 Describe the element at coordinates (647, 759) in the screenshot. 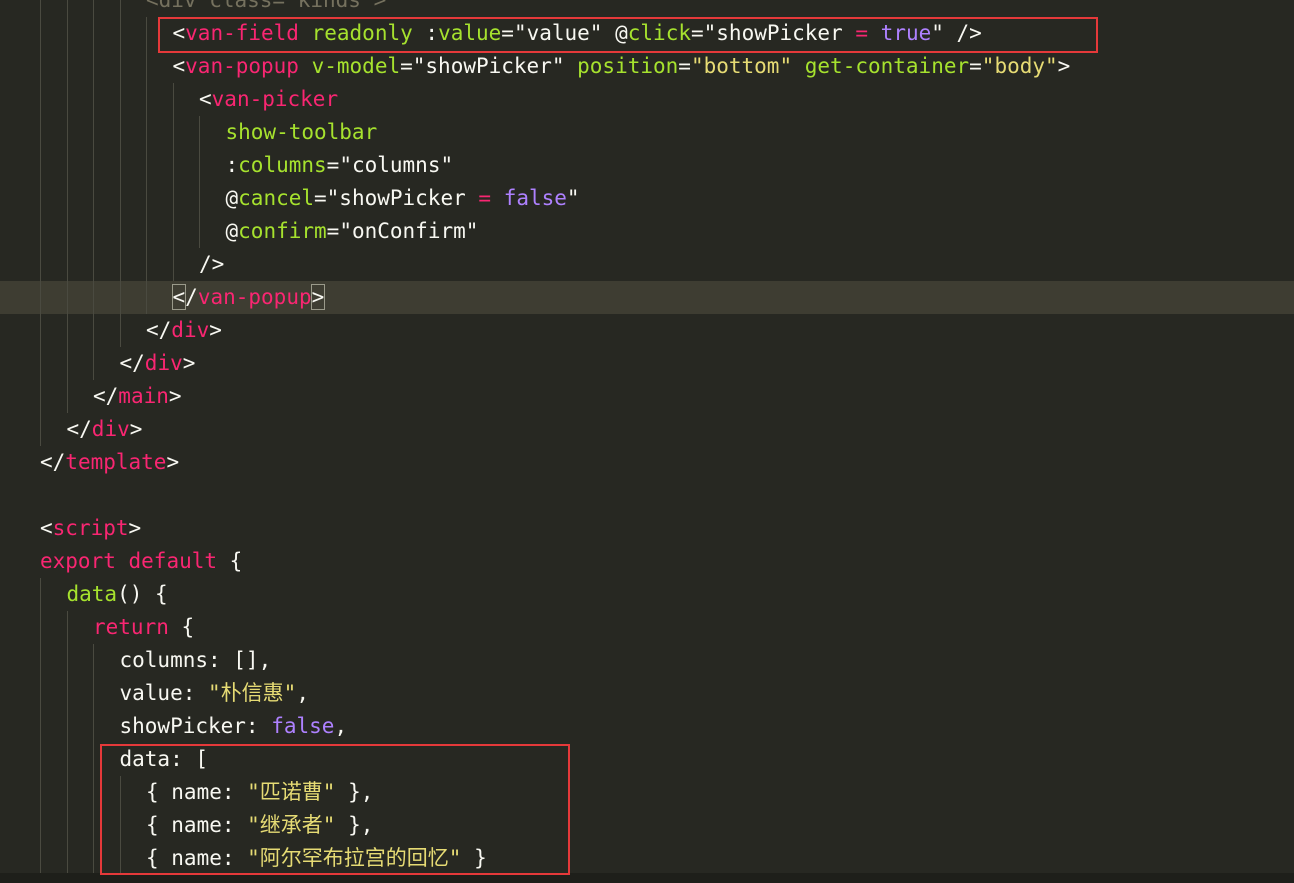

I see `code-line: data: [` at that location.